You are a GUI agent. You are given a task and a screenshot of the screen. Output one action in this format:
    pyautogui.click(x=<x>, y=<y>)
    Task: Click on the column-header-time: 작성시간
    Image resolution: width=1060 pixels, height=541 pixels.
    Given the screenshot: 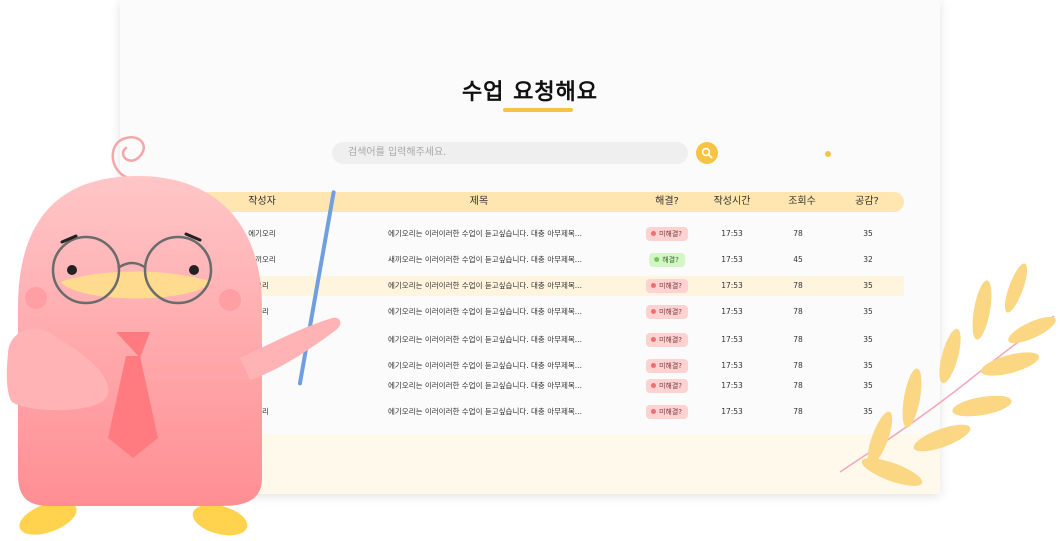 What is the action you would take?
    pyautogui.click(x=732, y=202)
    